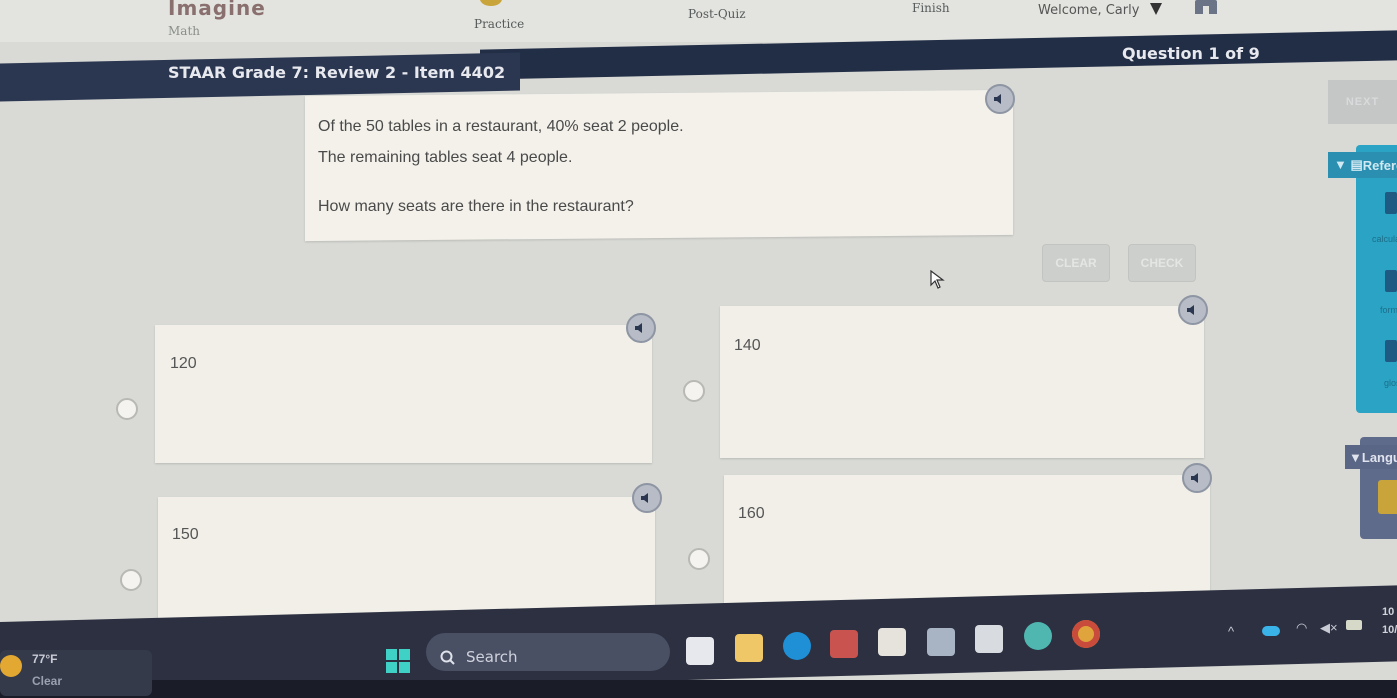  I want to click on answer-a-radio, so click(127, 409).